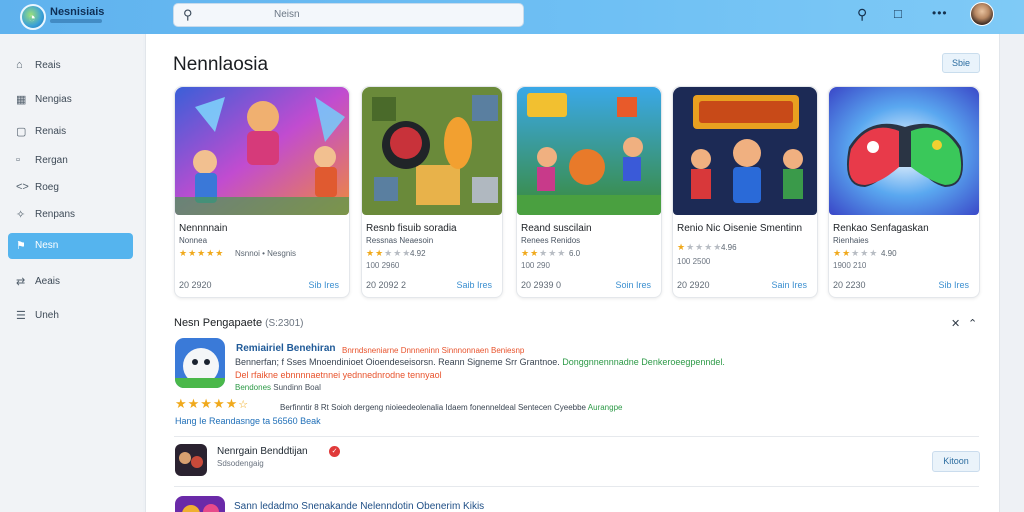  What do you see at coordinates (740, 228) in the screenshot?
I see `card-title: Renio Nic Oisenie Smentinn` at bounding box center [740, 228].